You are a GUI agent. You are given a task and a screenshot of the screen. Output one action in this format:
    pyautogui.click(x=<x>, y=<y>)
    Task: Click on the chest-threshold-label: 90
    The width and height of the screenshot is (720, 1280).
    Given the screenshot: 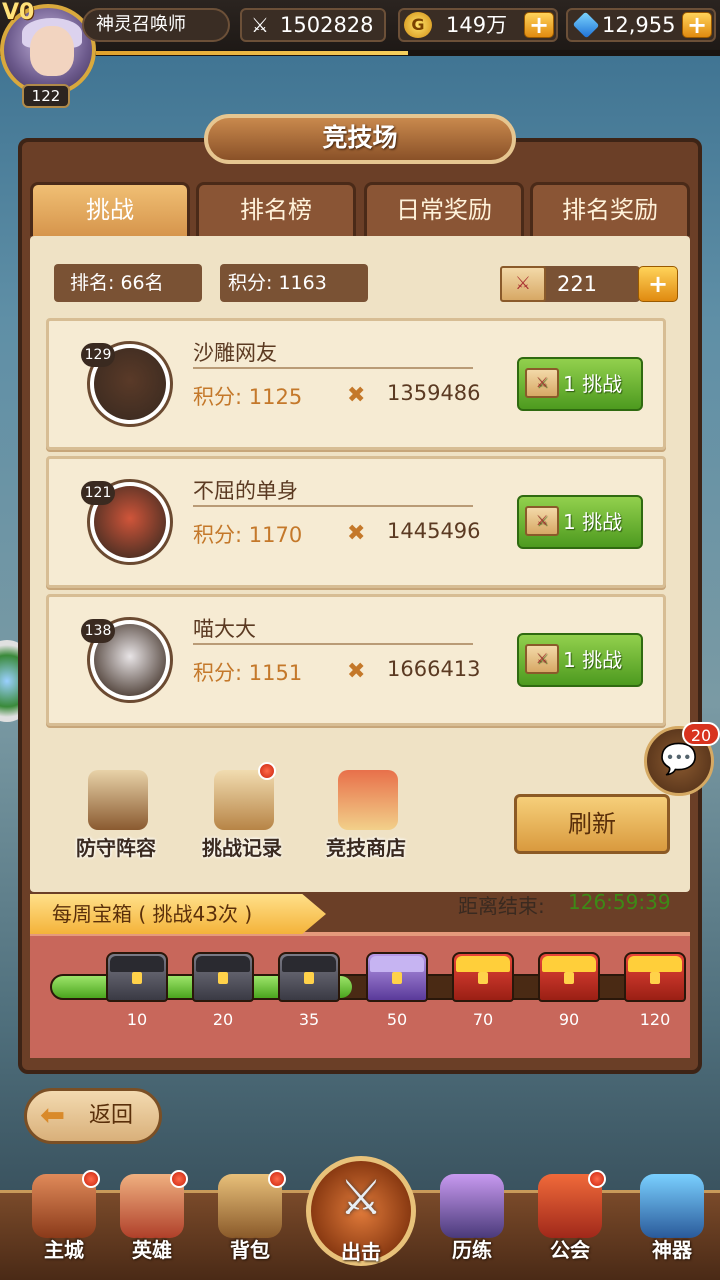 What is the action you would take?
    pyautogui.click(x=569, y=1019)
    